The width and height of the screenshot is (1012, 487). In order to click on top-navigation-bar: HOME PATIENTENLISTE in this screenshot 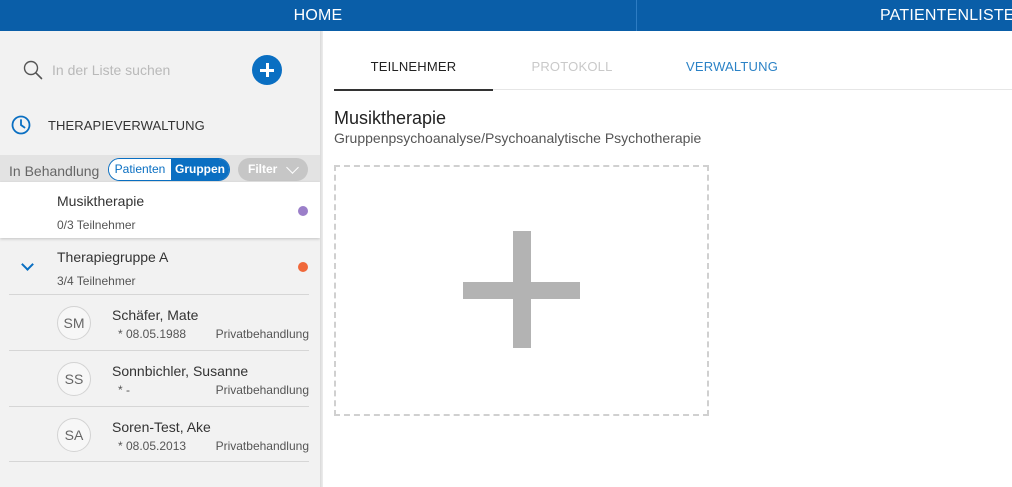, I will do `click(506, 15)`.